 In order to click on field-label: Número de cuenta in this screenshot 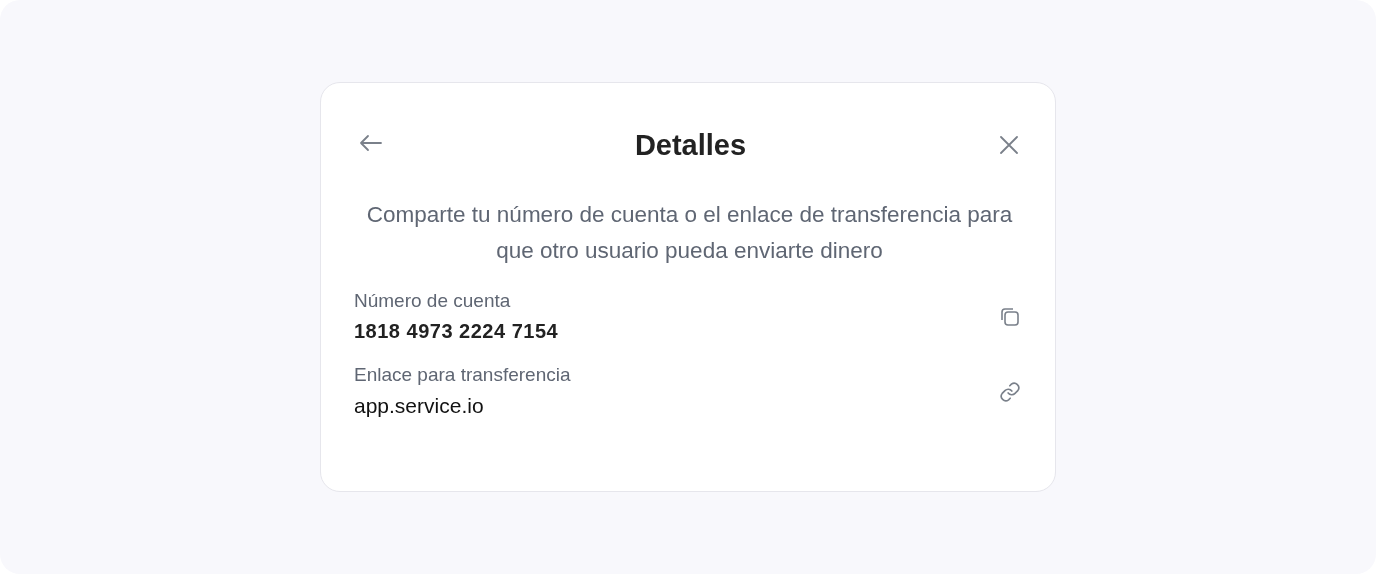, I will do `click(433, 301)`.